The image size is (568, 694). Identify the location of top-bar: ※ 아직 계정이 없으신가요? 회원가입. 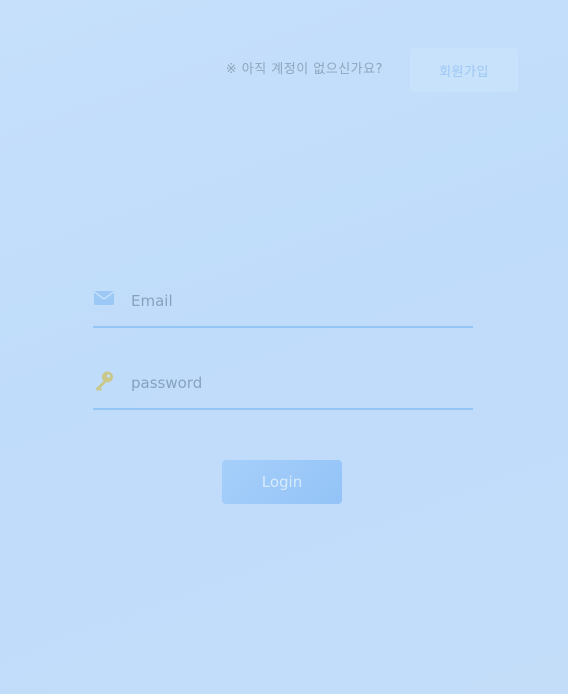
(284, 70).